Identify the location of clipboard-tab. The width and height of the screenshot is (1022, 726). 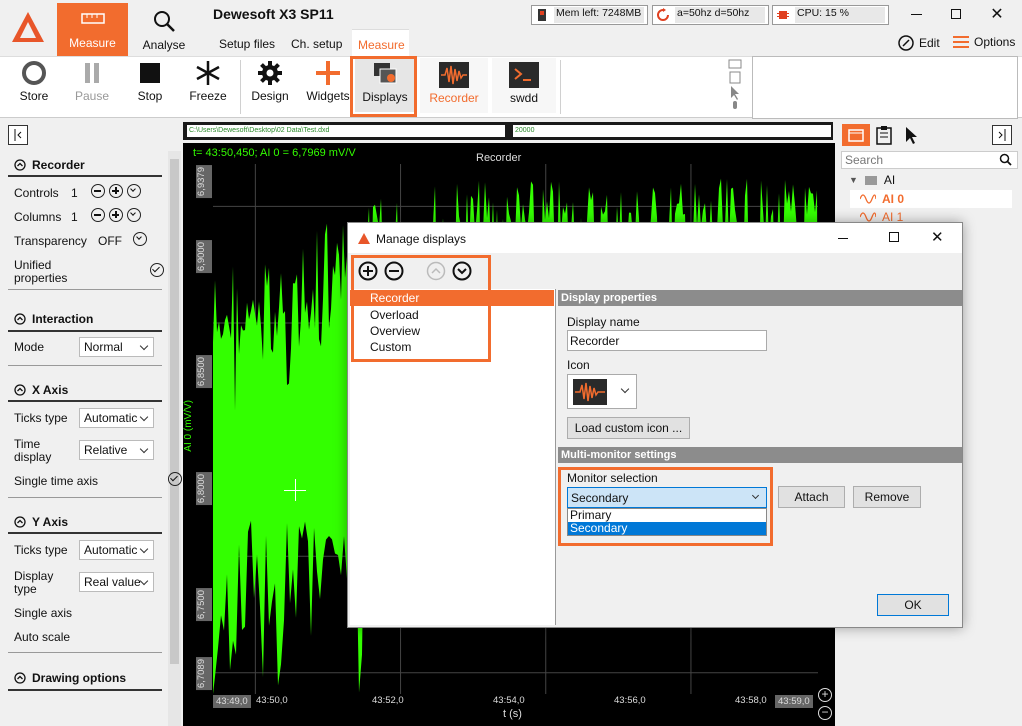
(884, 135).